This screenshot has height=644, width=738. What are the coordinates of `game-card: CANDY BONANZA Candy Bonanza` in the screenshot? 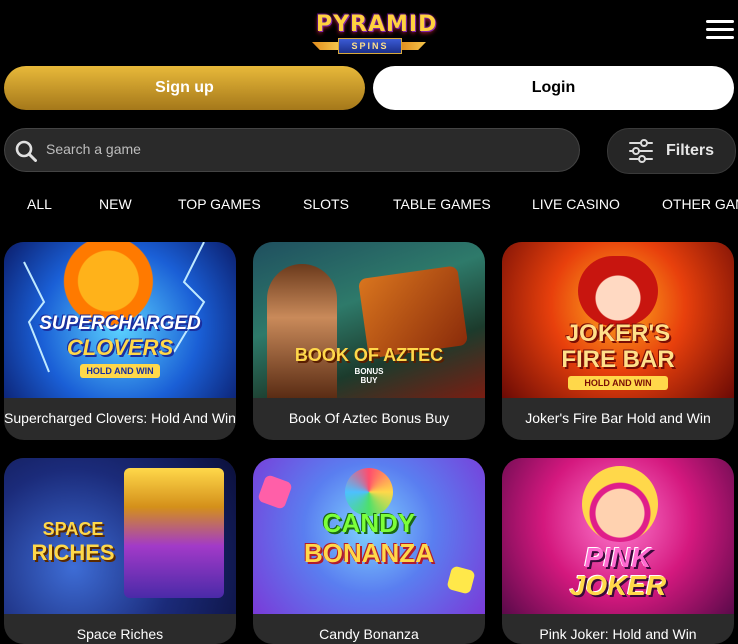 It's located at (369, 551).